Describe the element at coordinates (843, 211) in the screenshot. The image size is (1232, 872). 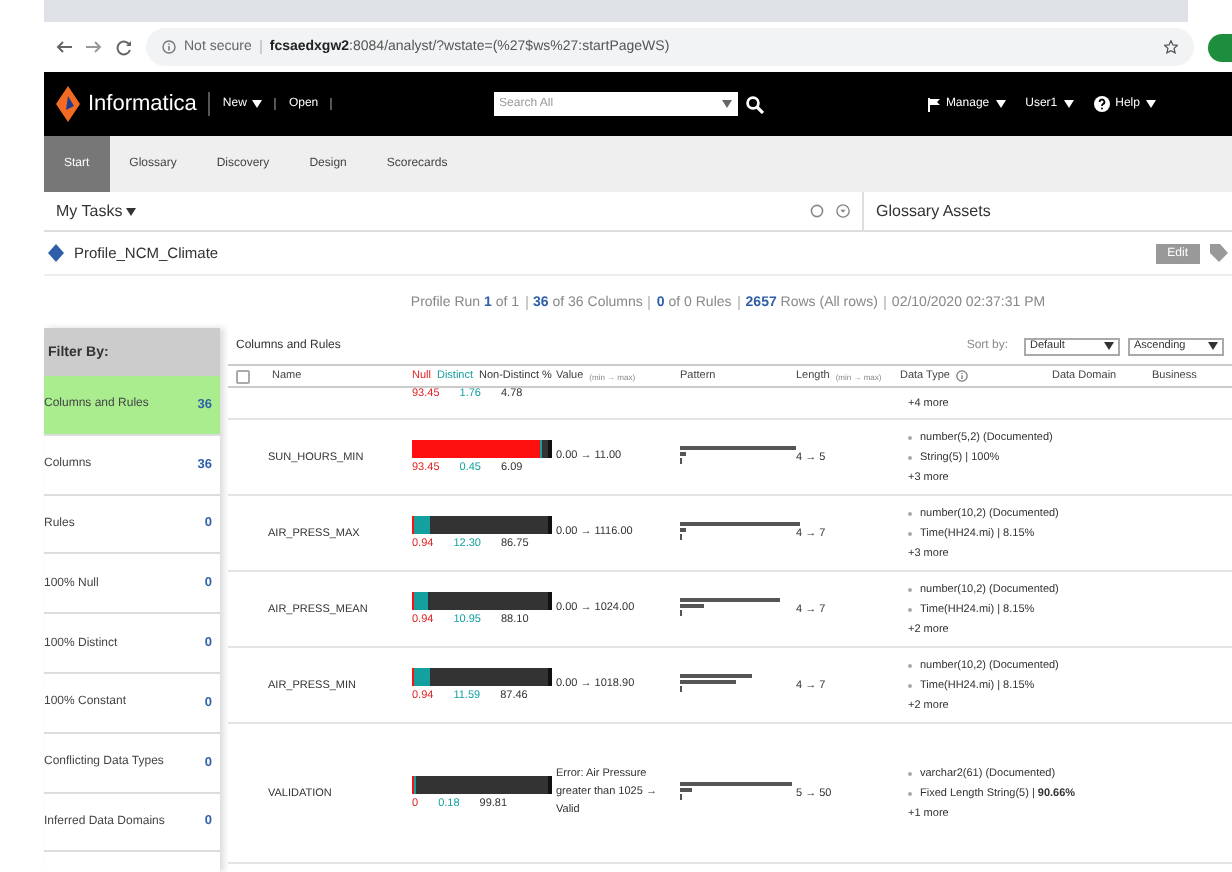
I see `collapse-icon` at that location.